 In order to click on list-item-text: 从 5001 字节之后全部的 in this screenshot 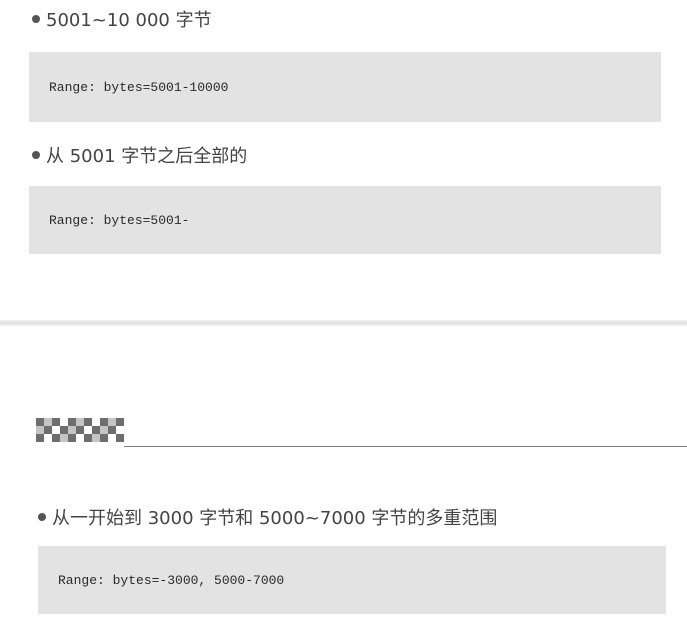, I will do `click(147, 156)`.